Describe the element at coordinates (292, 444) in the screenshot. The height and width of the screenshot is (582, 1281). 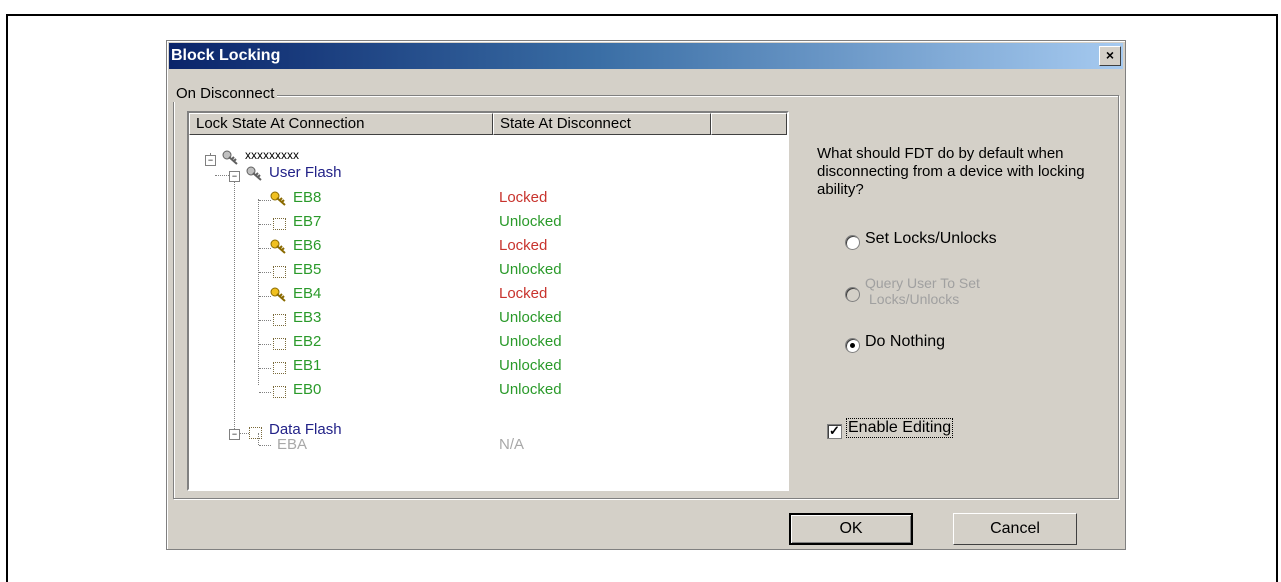
I see `eba-label: EBA` at that location.